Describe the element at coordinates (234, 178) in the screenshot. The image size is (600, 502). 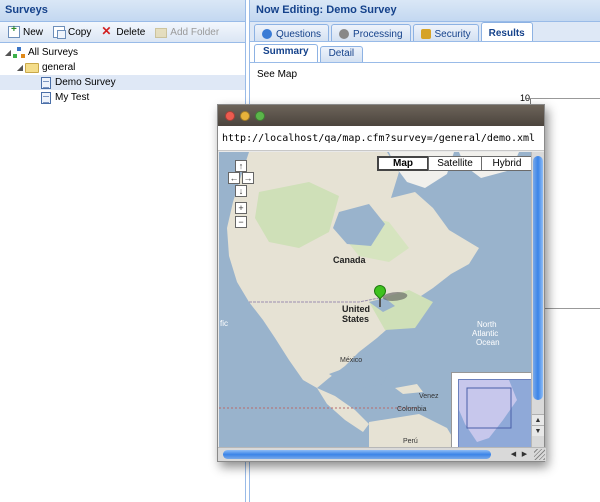
I see `pan-left-button: ←` at that location.